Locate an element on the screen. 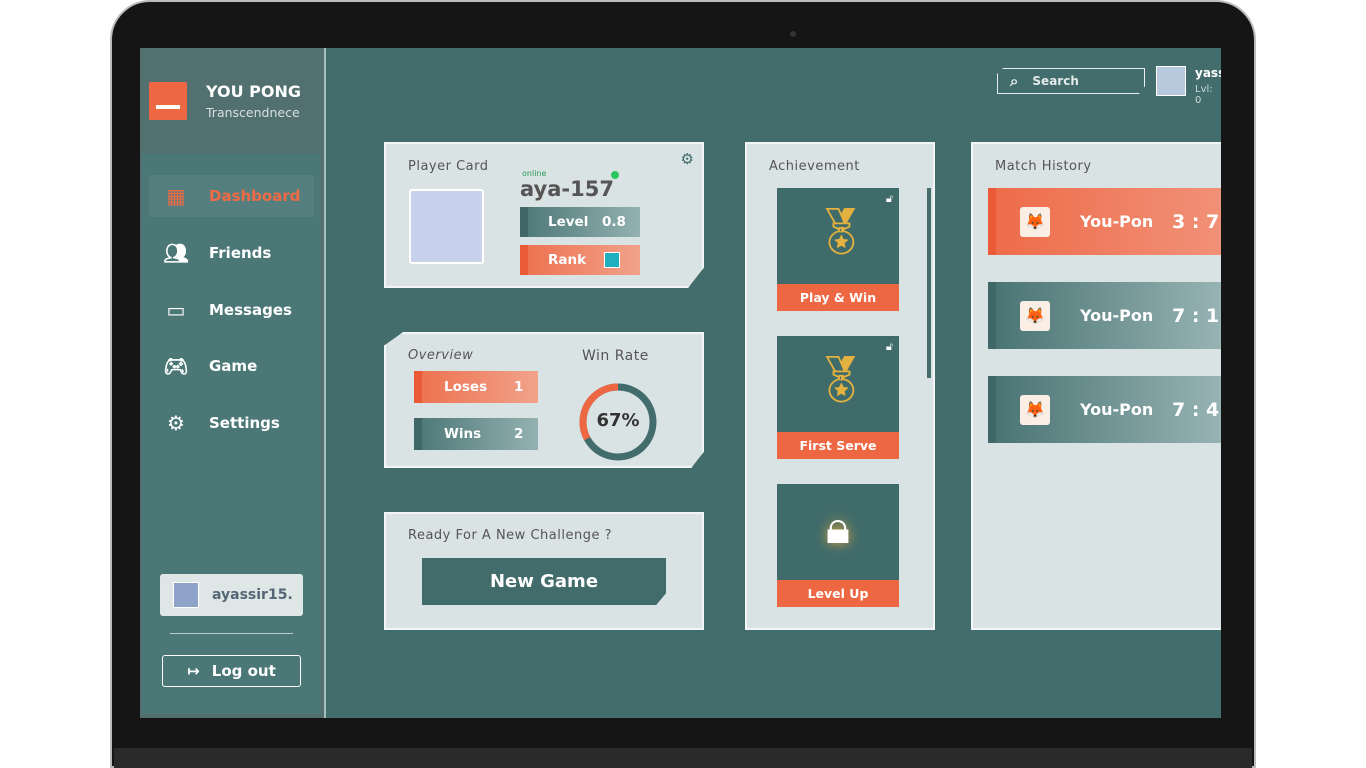 The image size is (1366, 768). nav-label: Settings is located at coordinates (244, 423).